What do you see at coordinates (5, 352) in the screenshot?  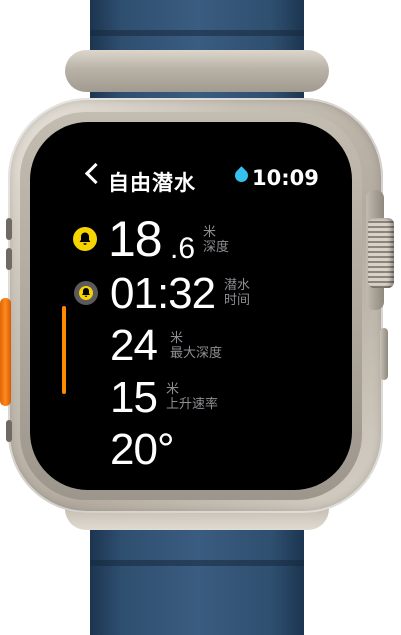 I see `action-button` at bounding box center [5, 352].